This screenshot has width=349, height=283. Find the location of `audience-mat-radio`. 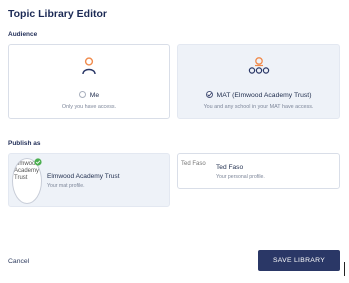

audience-mat-radio is located at coordinates (209, 94).